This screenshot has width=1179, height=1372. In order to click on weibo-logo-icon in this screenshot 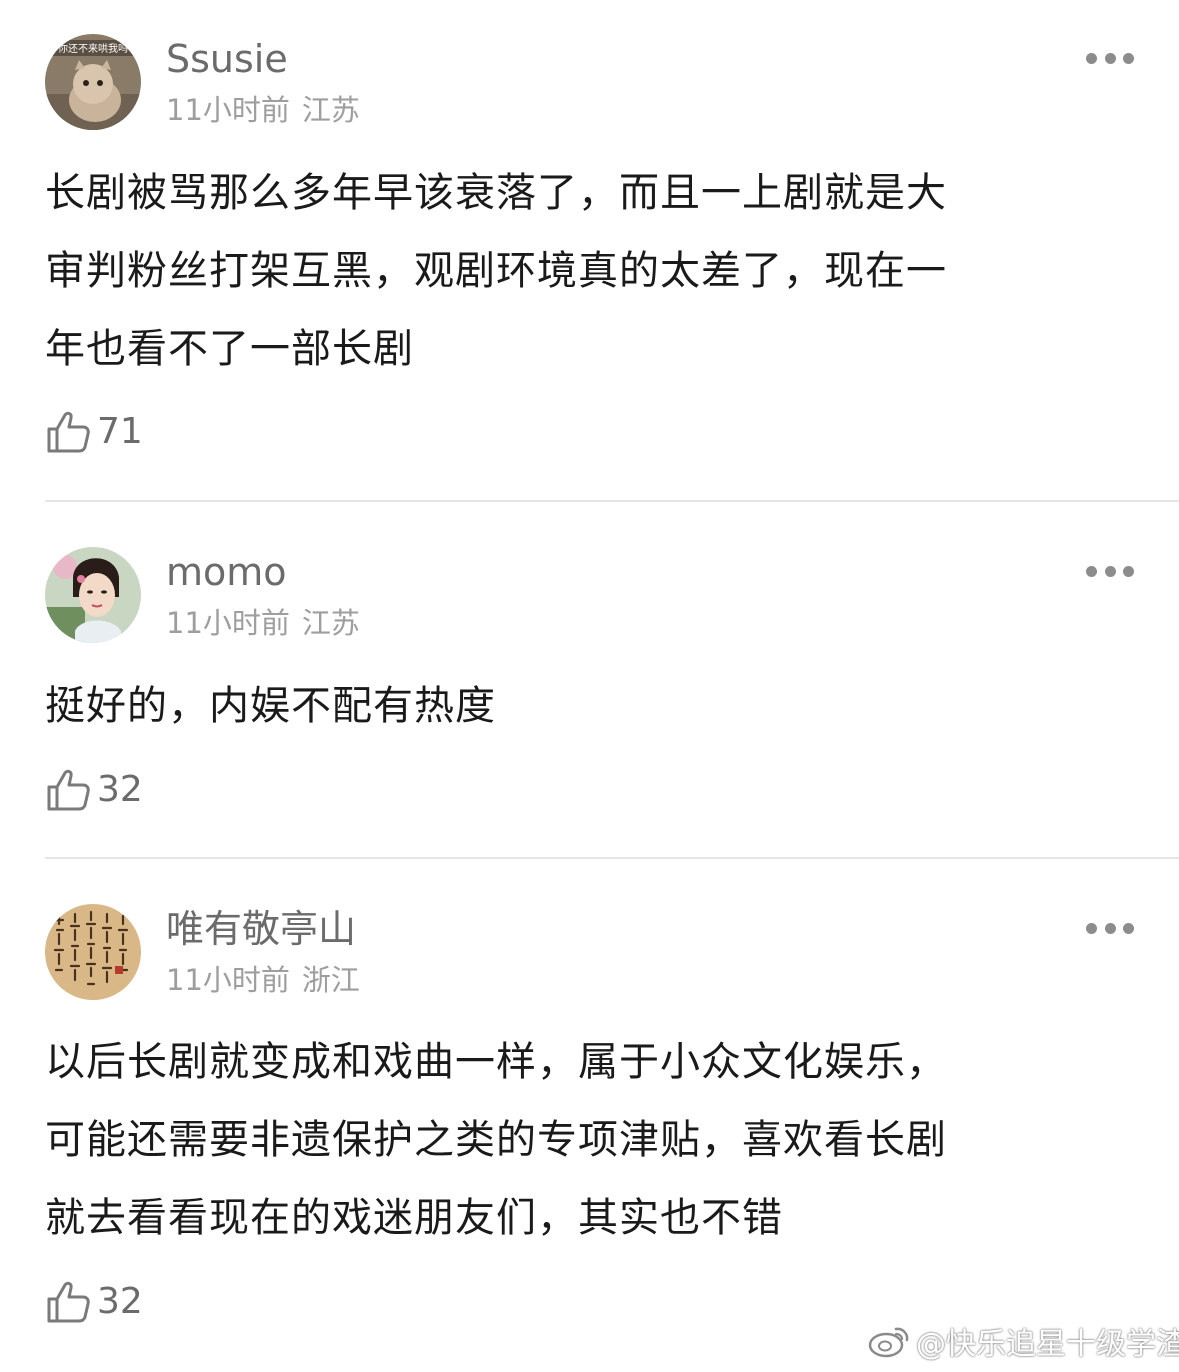, I will do `click(888, 1342)`.